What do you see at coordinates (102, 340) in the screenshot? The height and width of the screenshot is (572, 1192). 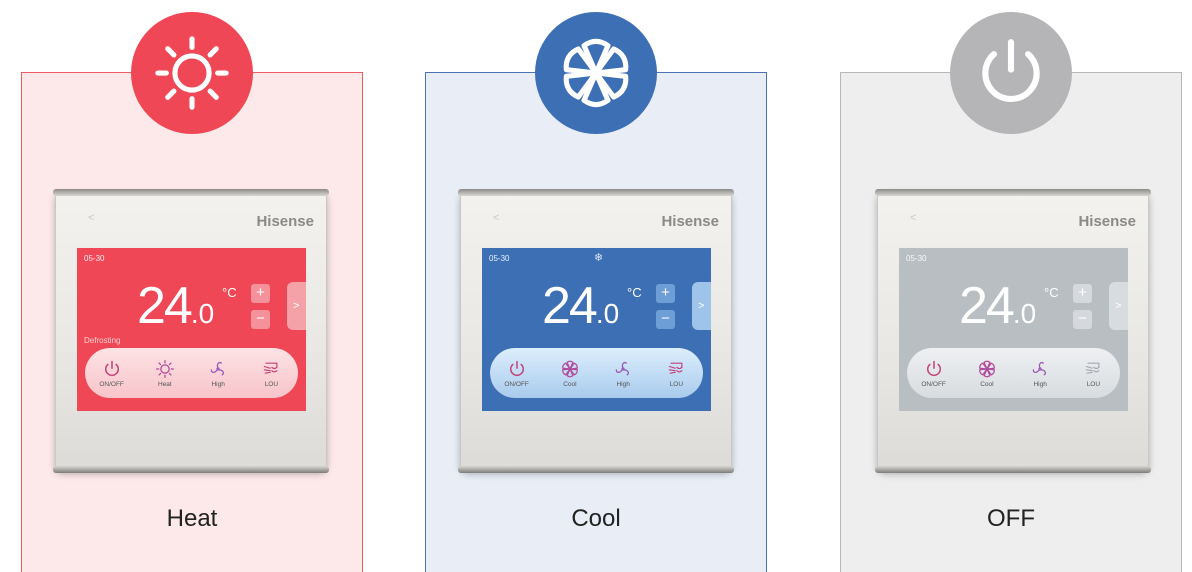 I see `status-text: Defrosting` at bounding box center [102, 340].